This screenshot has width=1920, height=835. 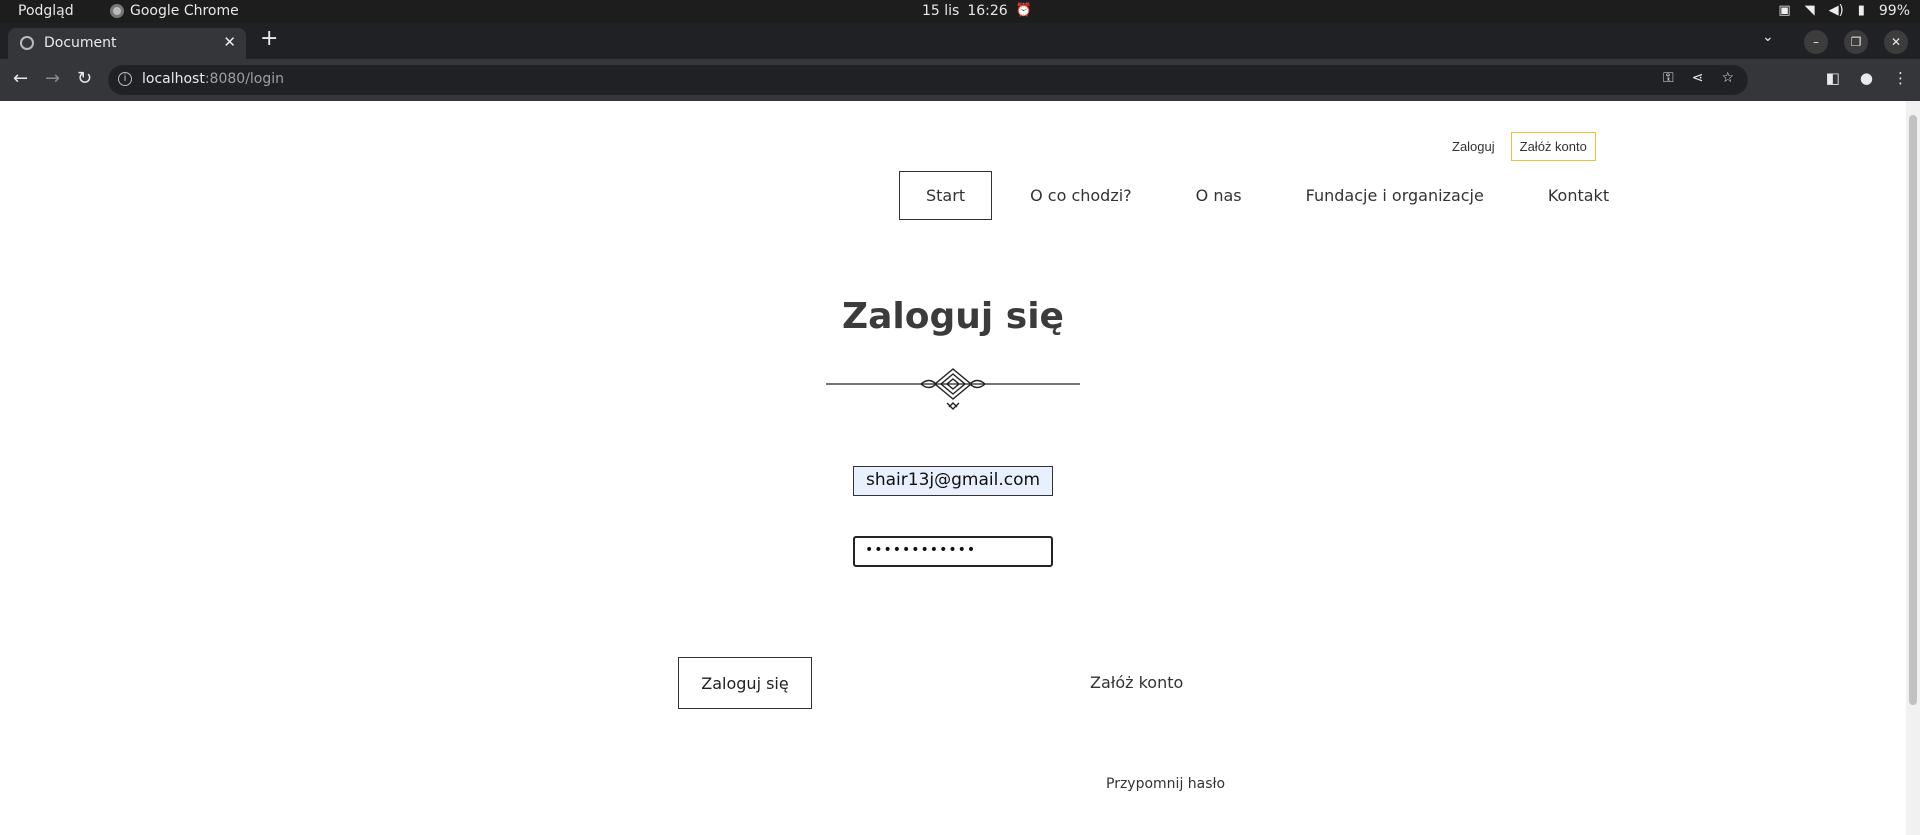 I want to click on site-info-icon: i, so click(x=125, y=79).